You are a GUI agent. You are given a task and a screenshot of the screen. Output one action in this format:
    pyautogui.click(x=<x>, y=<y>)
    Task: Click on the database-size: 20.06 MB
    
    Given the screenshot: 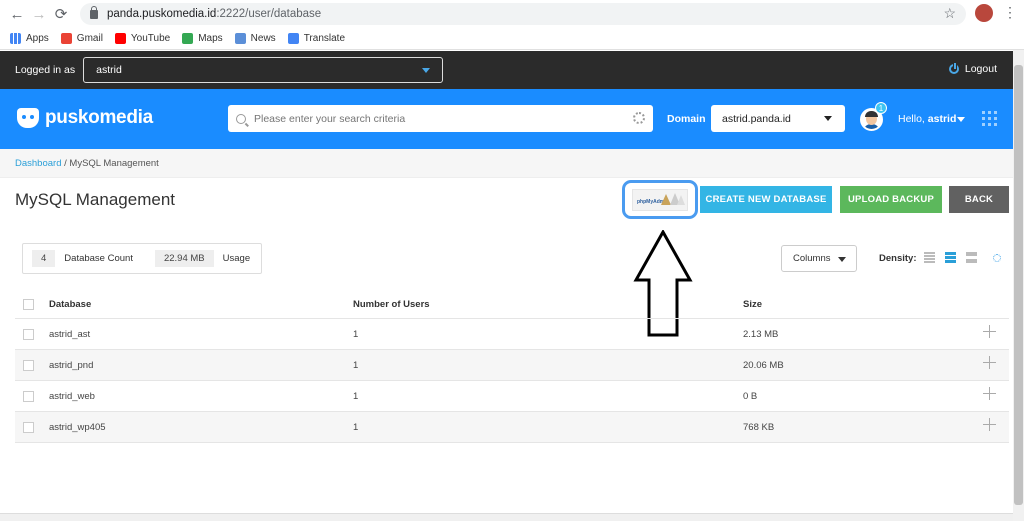 What is the action you would take?
    pyautogui.click(x=763, y=365)
    